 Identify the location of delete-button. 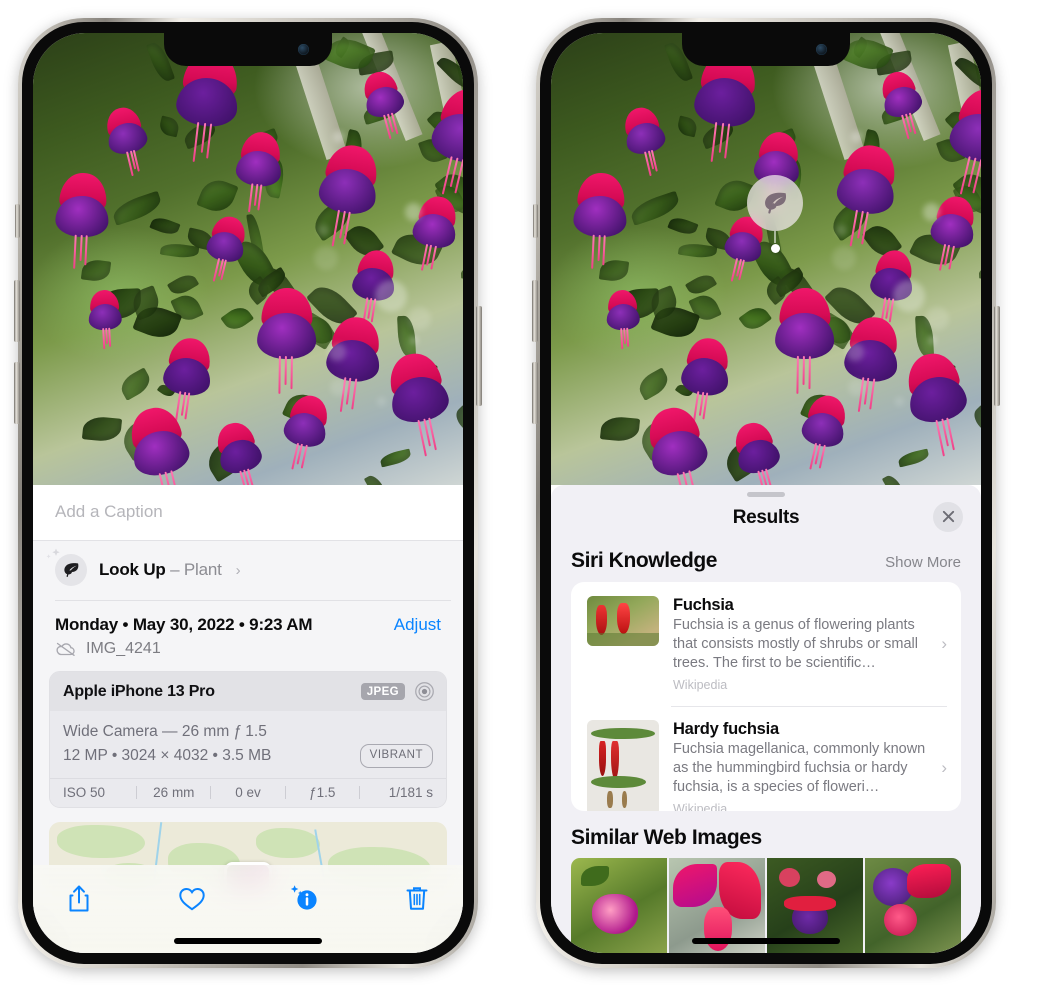
(417, 899).